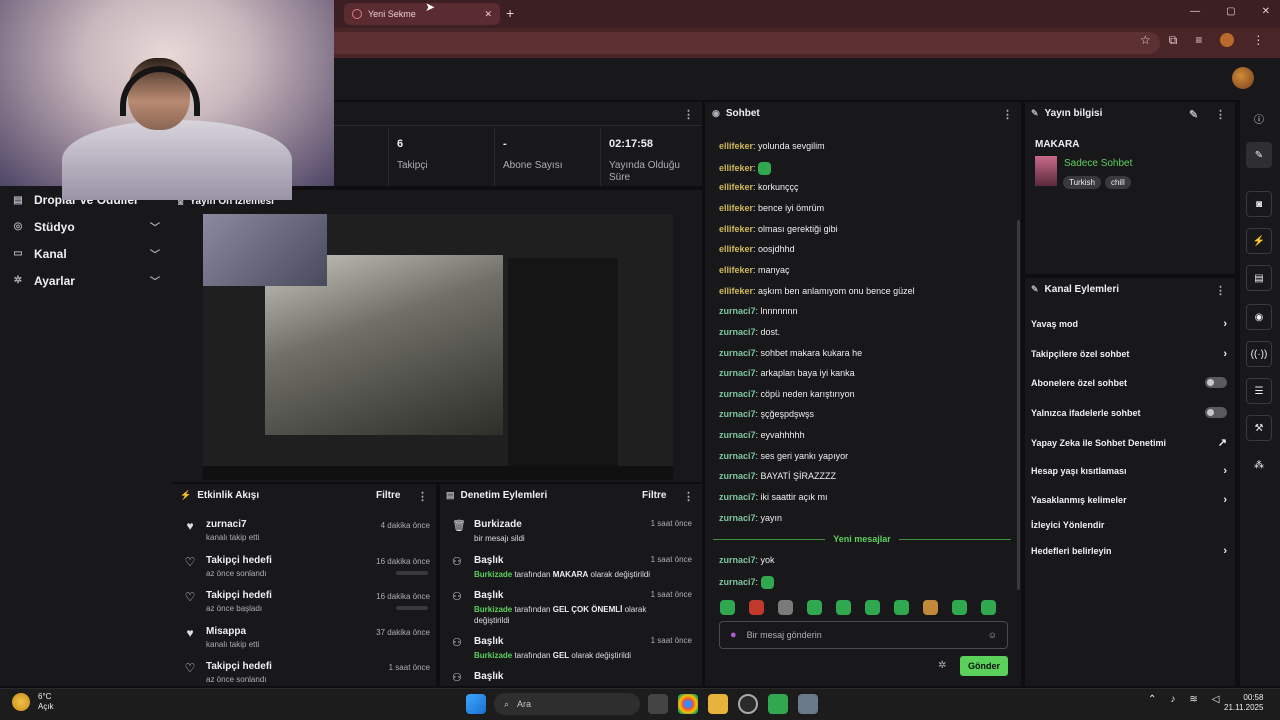 This screenshot has height=720, width=1280. I want to click on chat-message: ellifeker: yolunda sevgilim, so click(772, 146).